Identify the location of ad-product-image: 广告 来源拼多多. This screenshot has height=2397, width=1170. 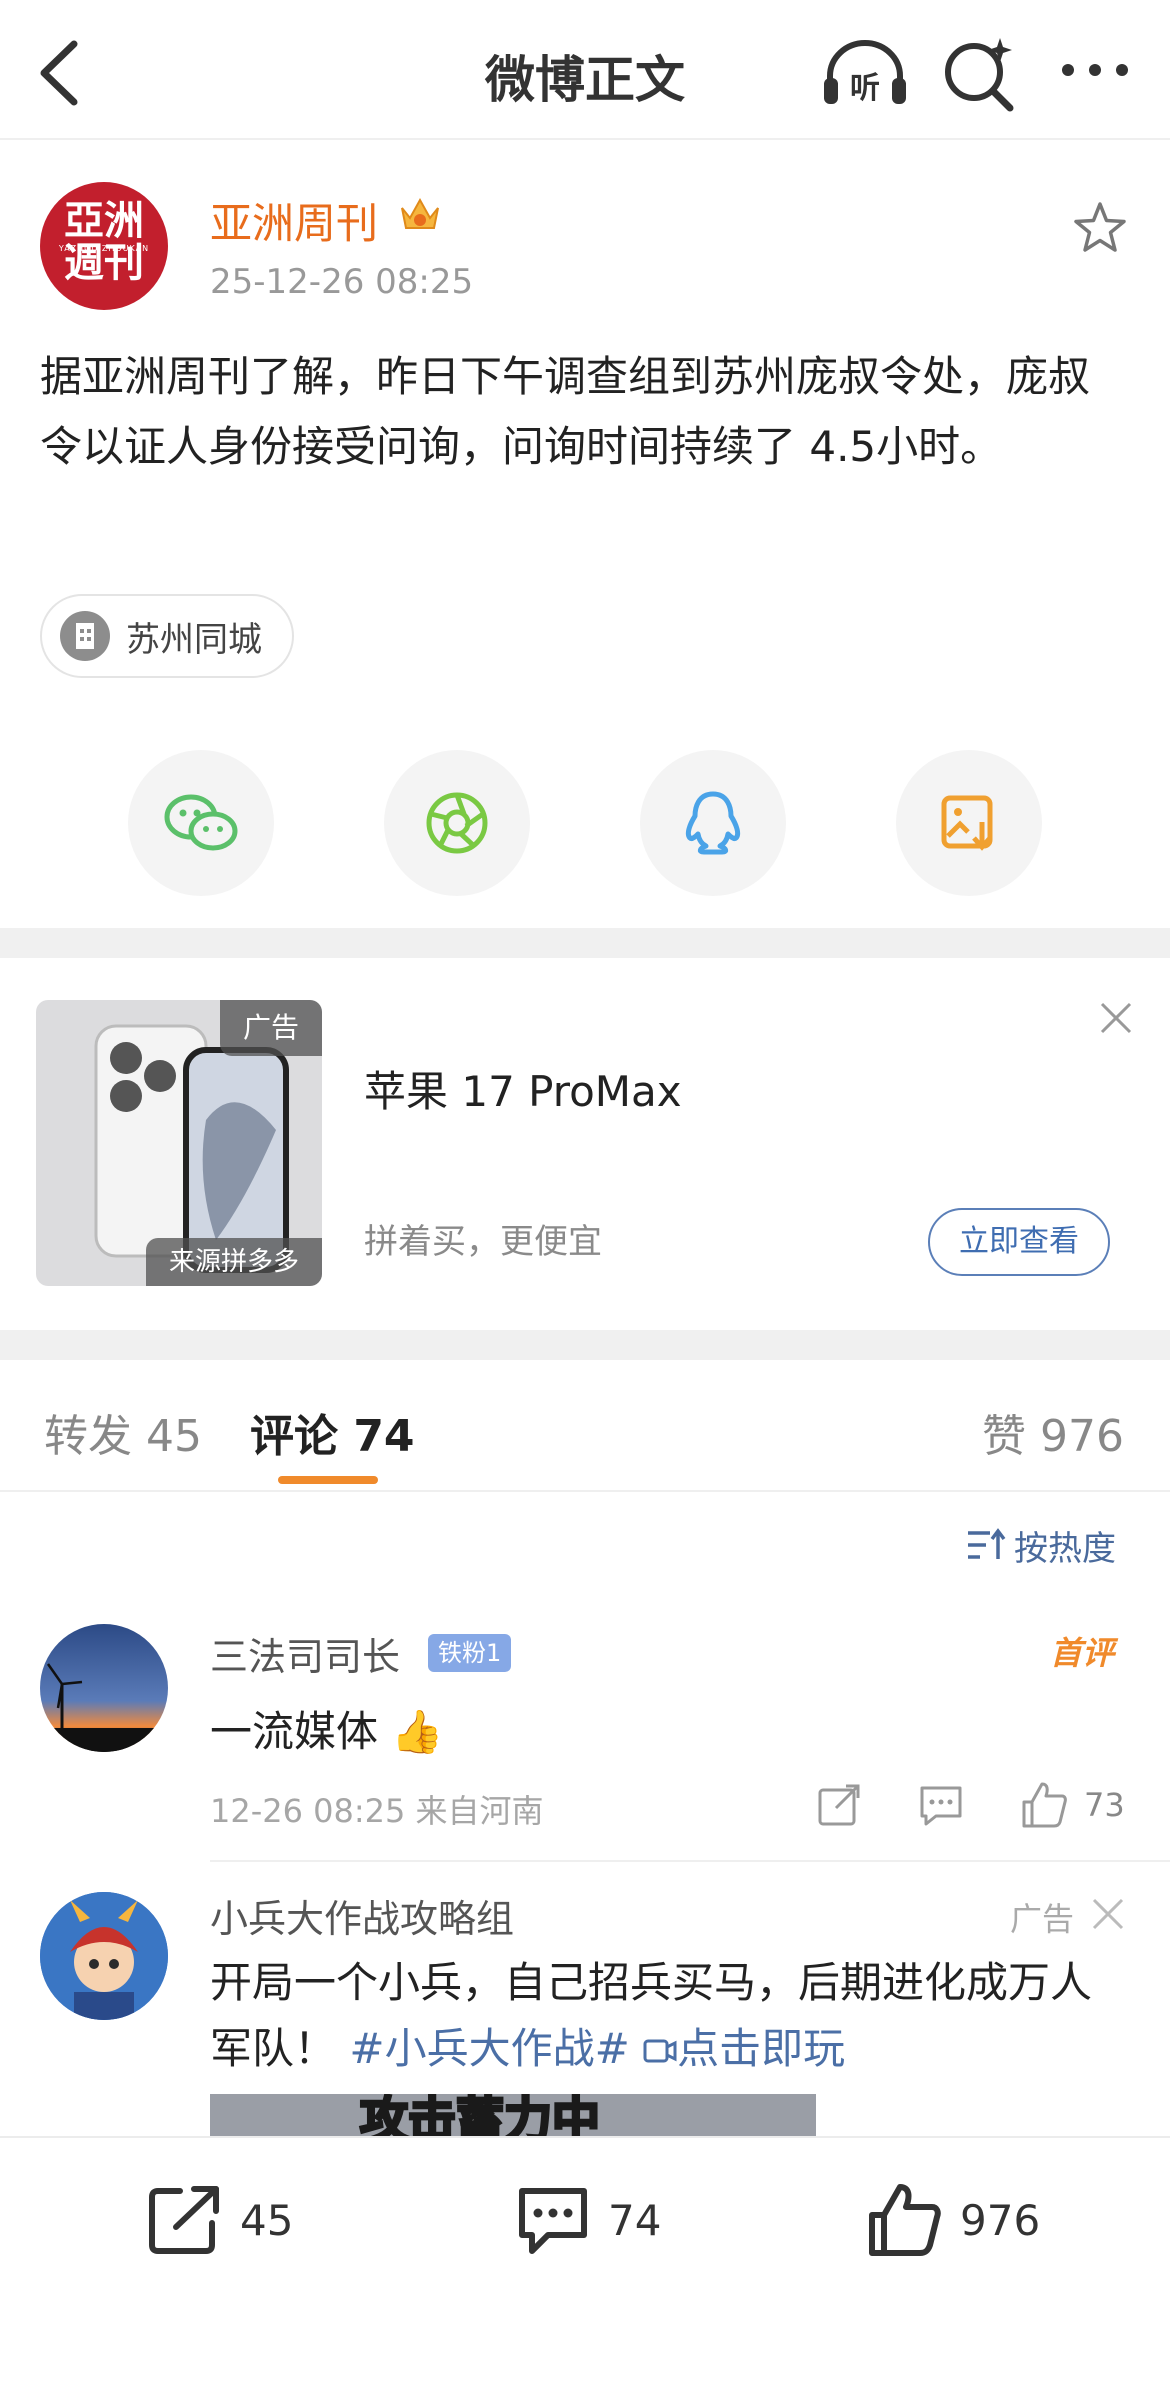
(179, 1143).